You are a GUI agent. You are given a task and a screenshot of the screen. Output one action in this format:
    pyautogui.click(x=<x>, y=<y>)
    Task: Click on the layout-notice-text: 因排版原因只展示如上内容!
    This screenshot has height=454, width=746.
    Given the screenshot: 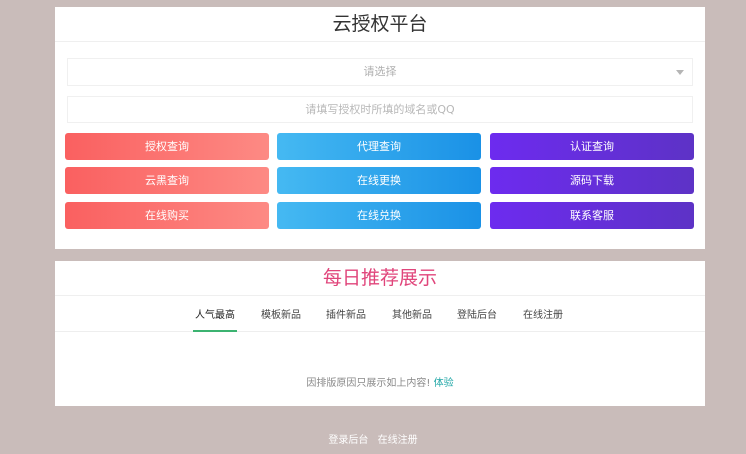 What is the action you would take?
    pyautogui.click(x=368, y=383)
    